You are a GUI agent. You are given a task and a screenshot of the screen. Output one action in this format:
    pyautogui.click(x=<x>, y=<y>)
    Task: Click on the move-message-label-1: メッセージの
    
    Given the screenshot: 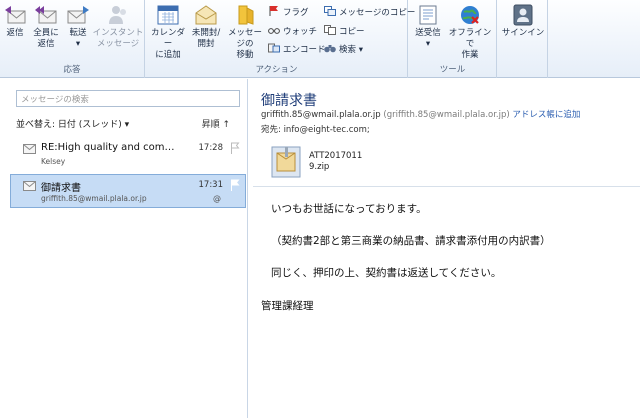 What is the action you would take?
    pyautogui.click(x=244, y=38)
    